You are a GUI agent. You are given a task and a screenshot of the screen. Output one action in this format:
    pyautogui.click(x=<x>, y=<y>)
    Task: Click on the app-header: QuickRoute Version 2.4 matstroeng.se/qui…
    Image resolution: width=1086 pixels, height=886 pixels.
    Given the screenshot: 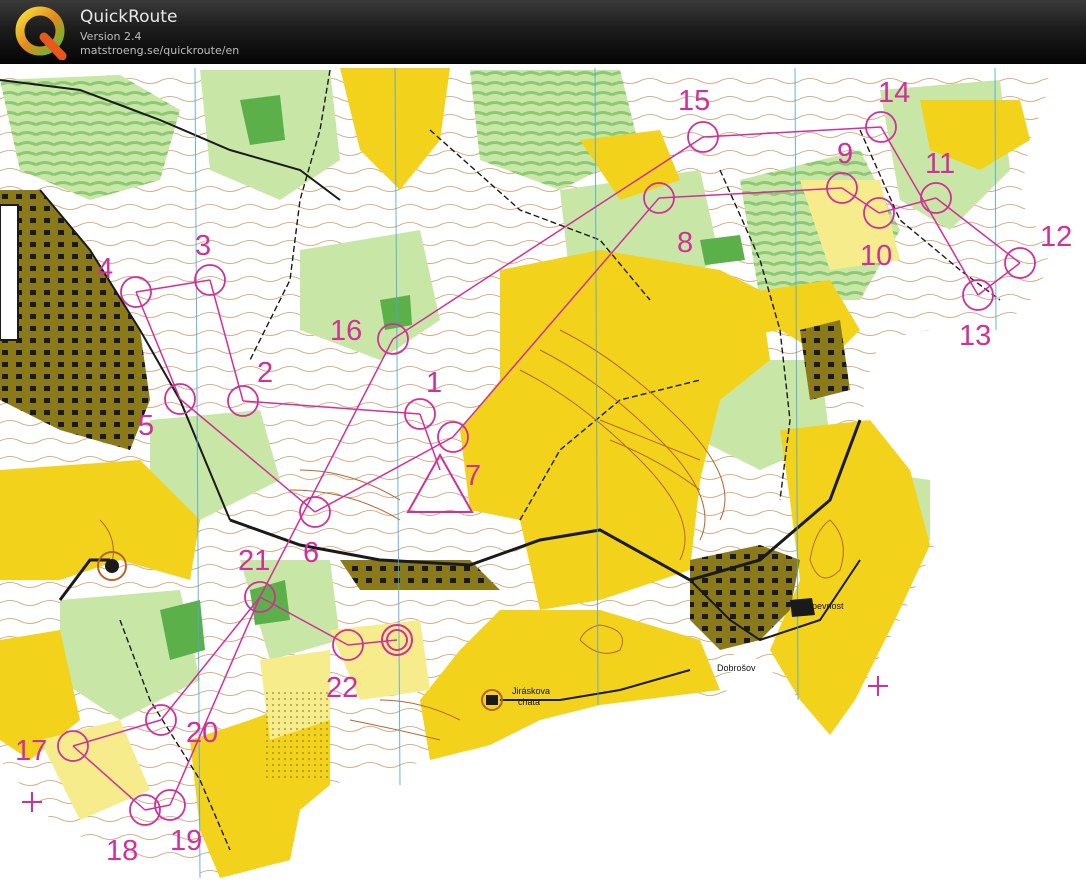 What is the action you would take?
    pyautogui.click(x=543, y=32)
    